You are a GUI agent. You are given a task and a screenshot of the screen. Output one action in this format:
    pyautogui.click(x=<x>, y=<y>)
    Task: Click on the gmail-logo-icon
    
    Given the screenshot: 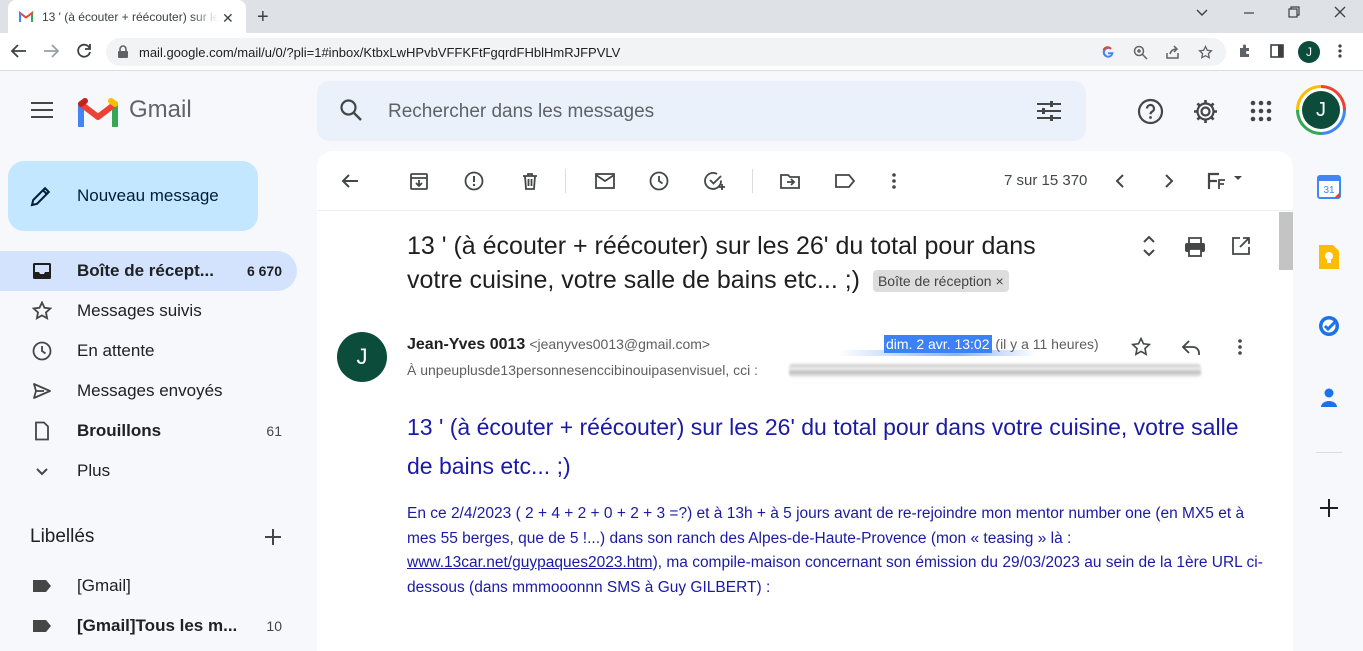 What is the action you would take?
    pyautogui.click(x=98, y=112)
    